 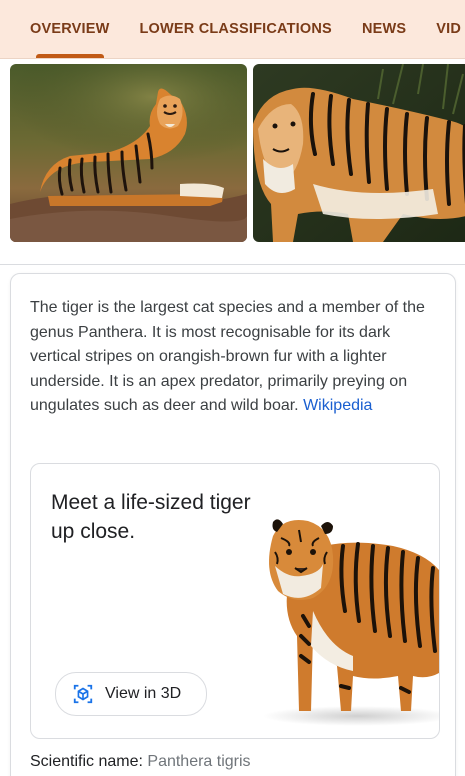 I want to click on tiger-image-lying, so click(x=128, y=153).